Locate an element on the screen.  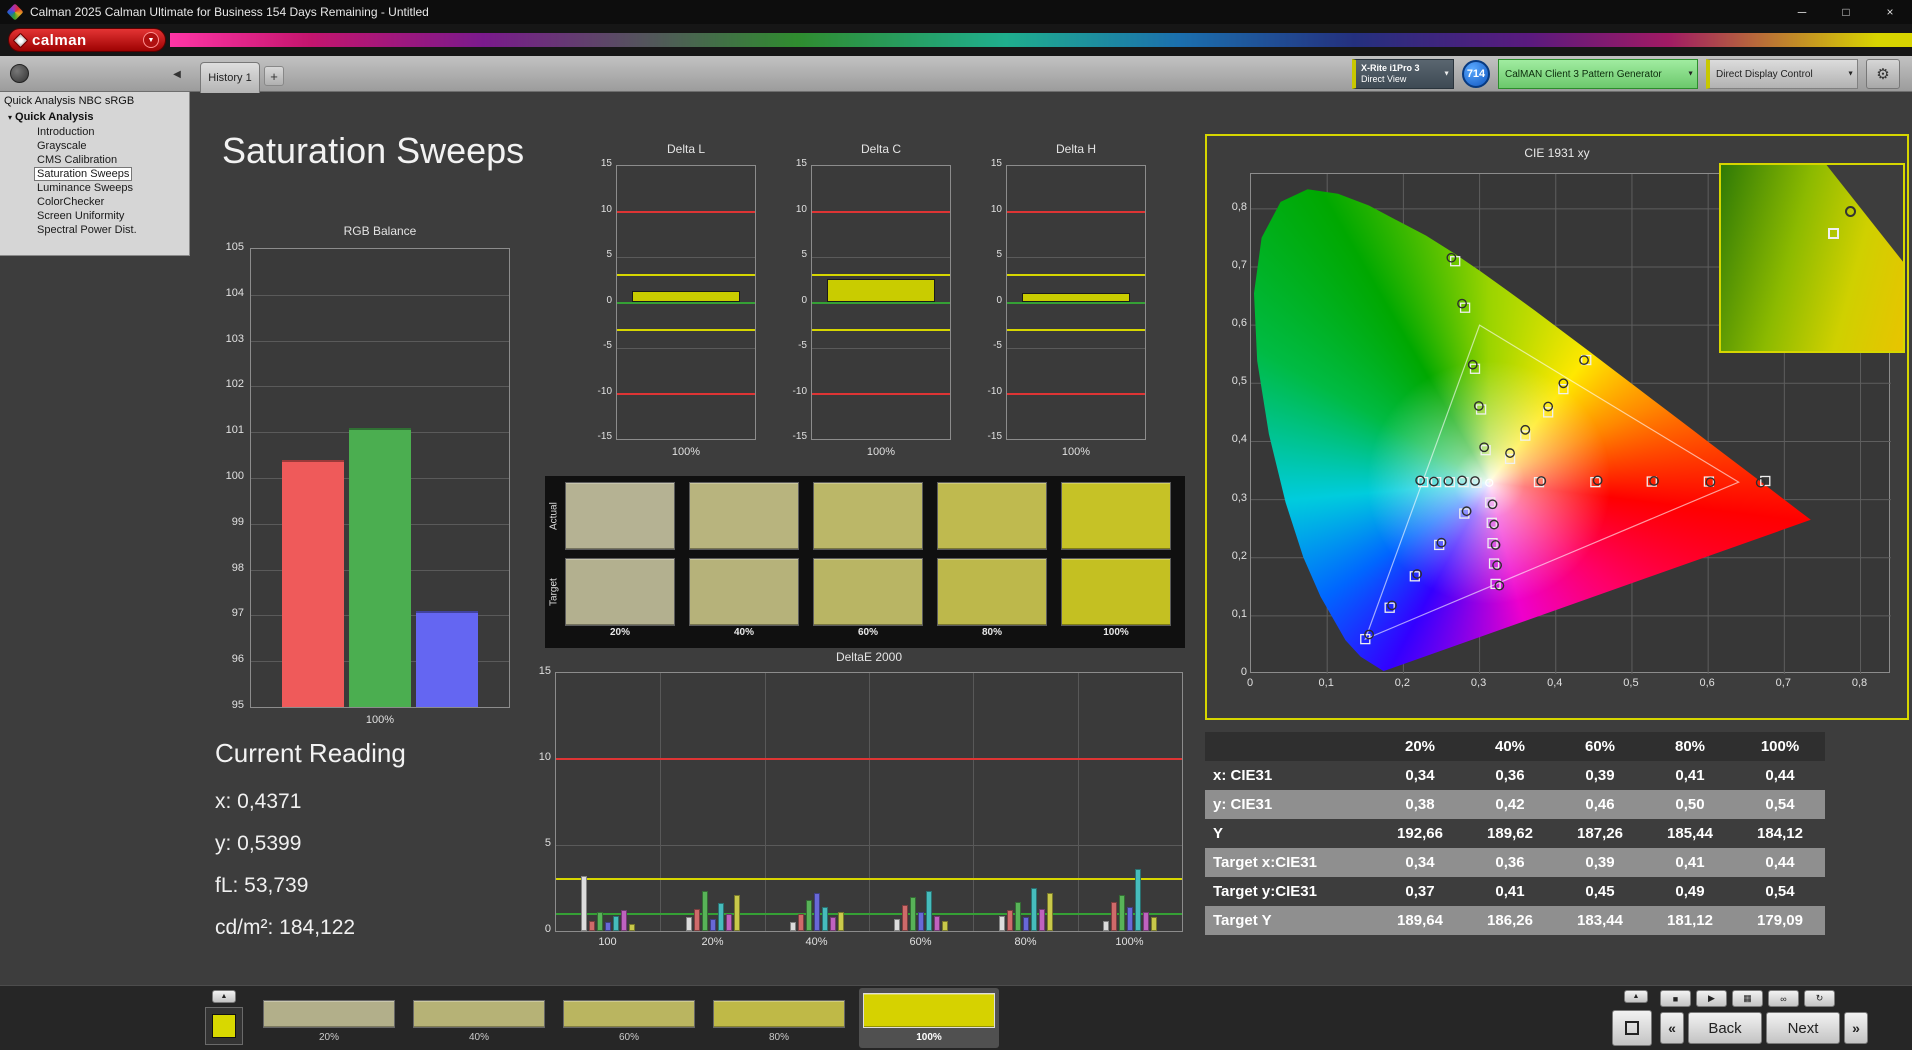
layout-view-button is located at coordinates (1632, 1028).